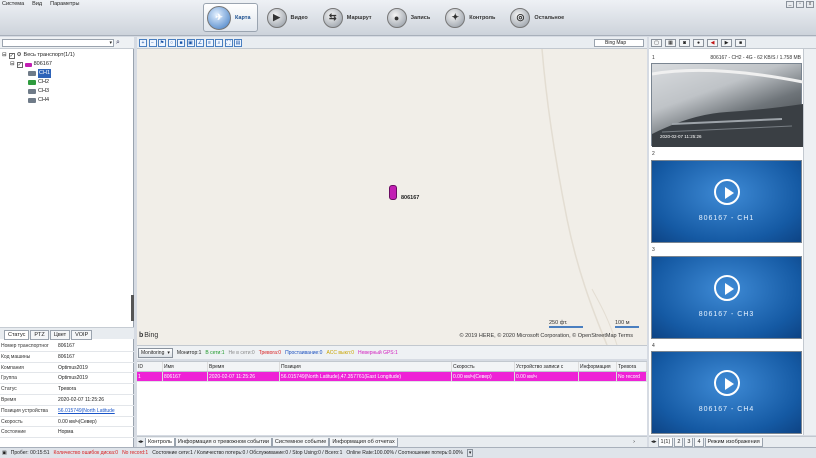 Image resolution: width=816 pixels, height=458 pixels. What do you see at coordinates (19, 64) in the screenshot?
I see `tree-vehicle-checkbox: ✓` at bounding box center [19, 64].